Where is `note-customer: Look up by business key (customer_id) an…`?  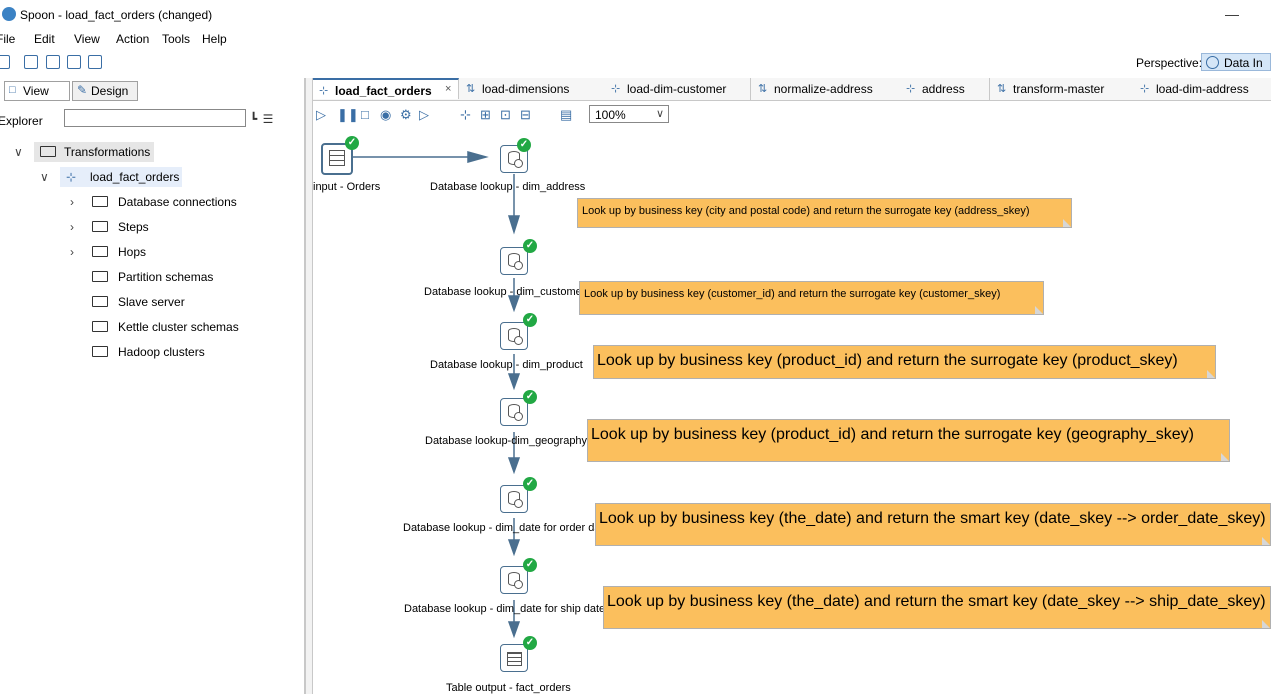 note-customer: Look up by business key (customer_id) an… is located at coordinates (811, 298).